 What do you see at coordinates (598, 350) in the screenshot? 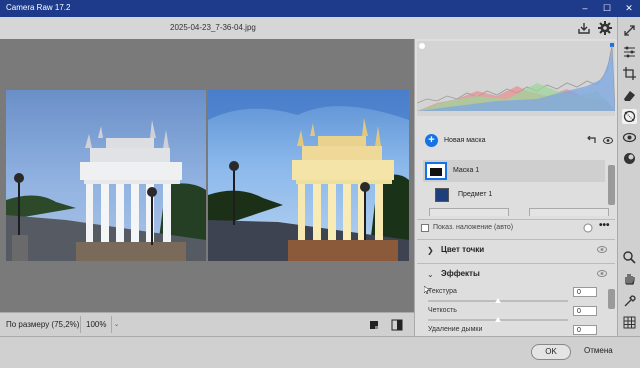
I see `cancel-button: Отмена` at bounding box center [598, 350].